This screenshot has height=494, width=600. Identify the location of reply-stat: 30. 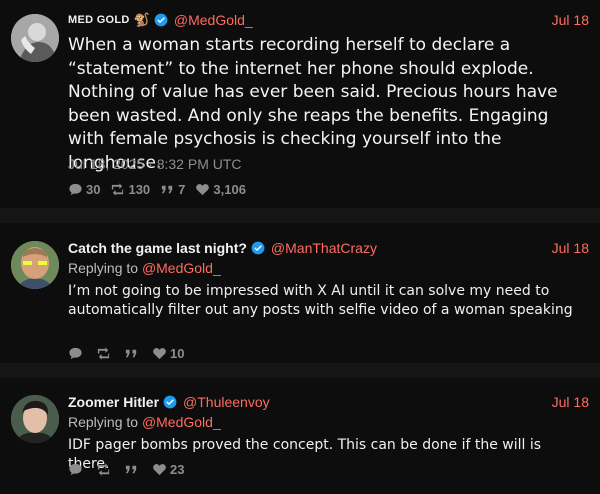
(84, 189).